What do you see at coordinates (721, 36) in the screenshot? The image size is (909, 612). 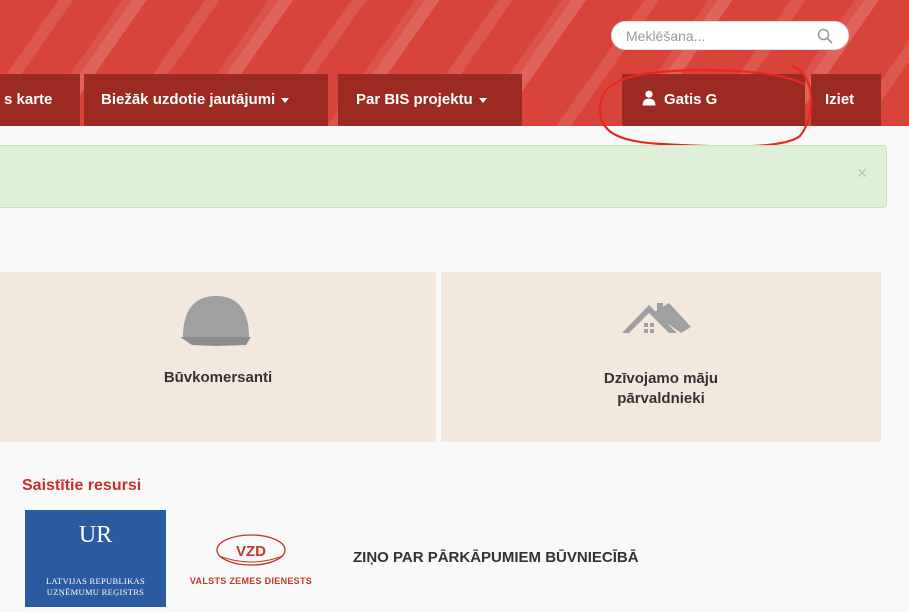 I see `search-input` at bounding box center [721, 36].